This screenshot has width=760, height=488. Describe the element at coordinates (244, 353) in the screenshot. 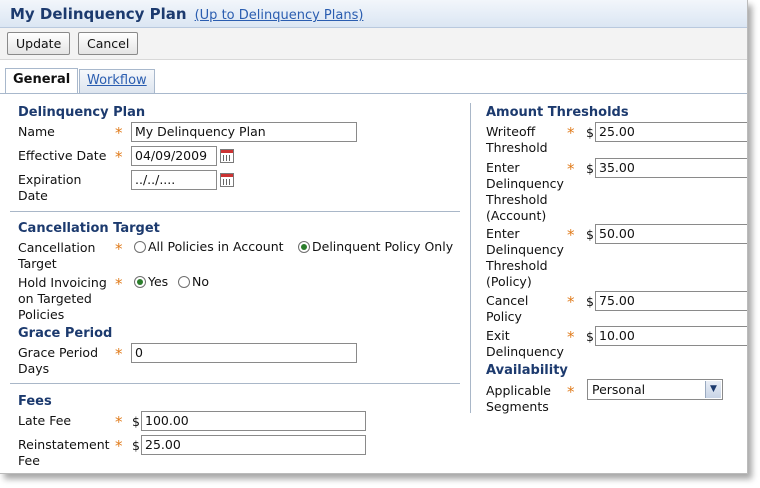

I see `grace-period-days-input: 0` at that location.